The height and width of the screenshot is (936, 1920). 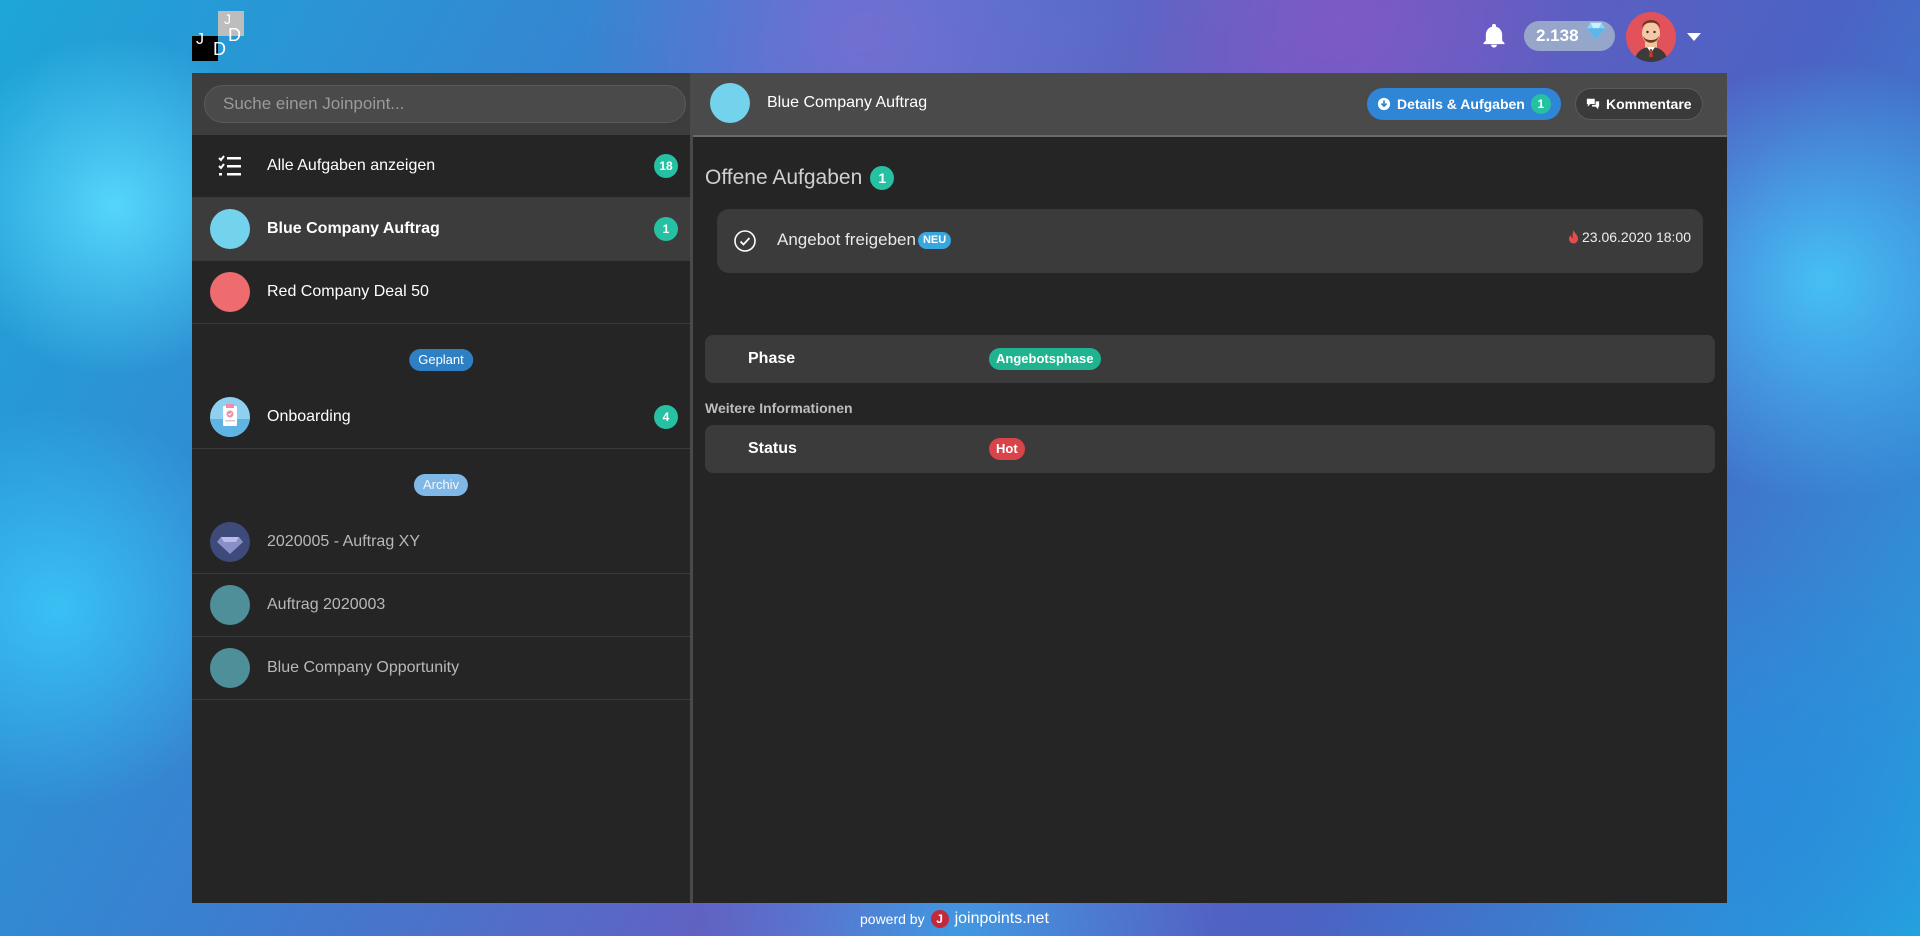 What do you see at coordinates (441, 542) in the screenshot?
I see `sidebar-item-auftrag-xy: 2020005 - Auftrag XY` at bounding box center [441, 542].